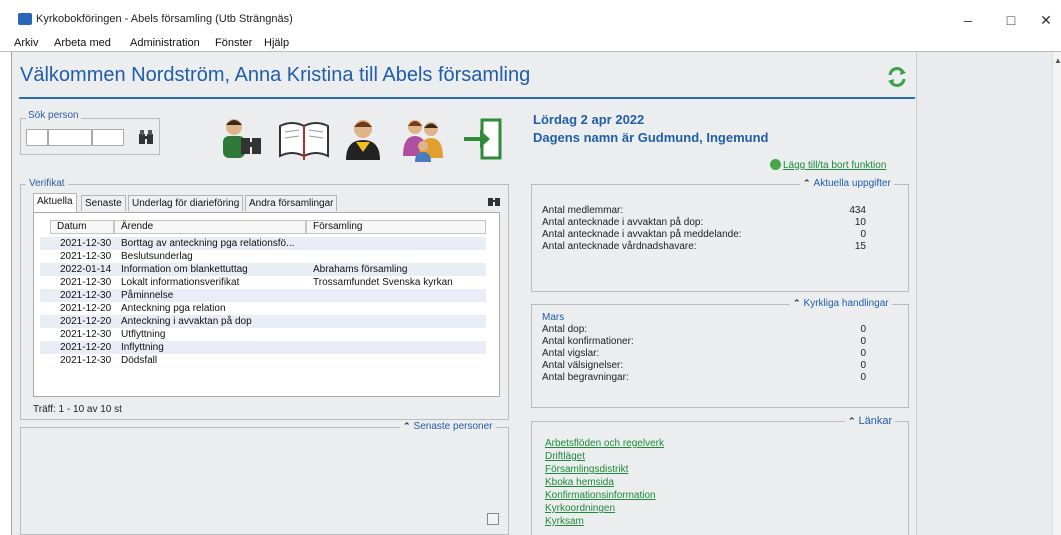  Describe the element at coordinates (165, 43) in the screenshot. I see `menu-administration: Administration` at that location.